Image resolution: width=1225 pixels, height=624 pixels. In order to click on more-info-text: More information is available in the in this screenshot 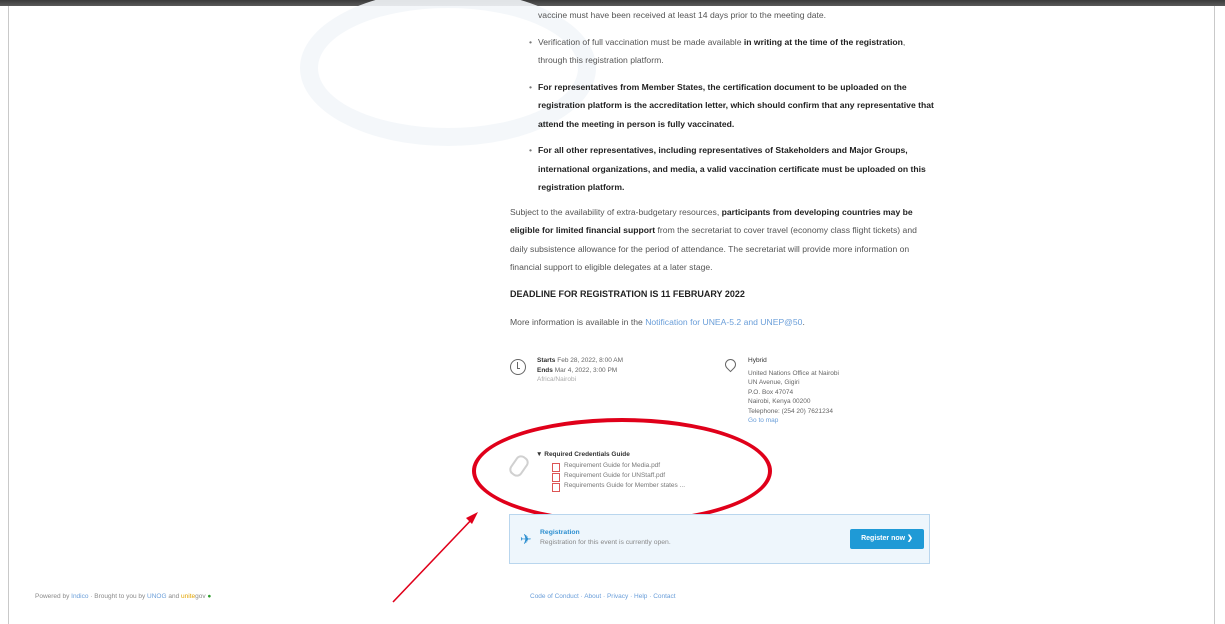, I will do `click(578, 322)`.